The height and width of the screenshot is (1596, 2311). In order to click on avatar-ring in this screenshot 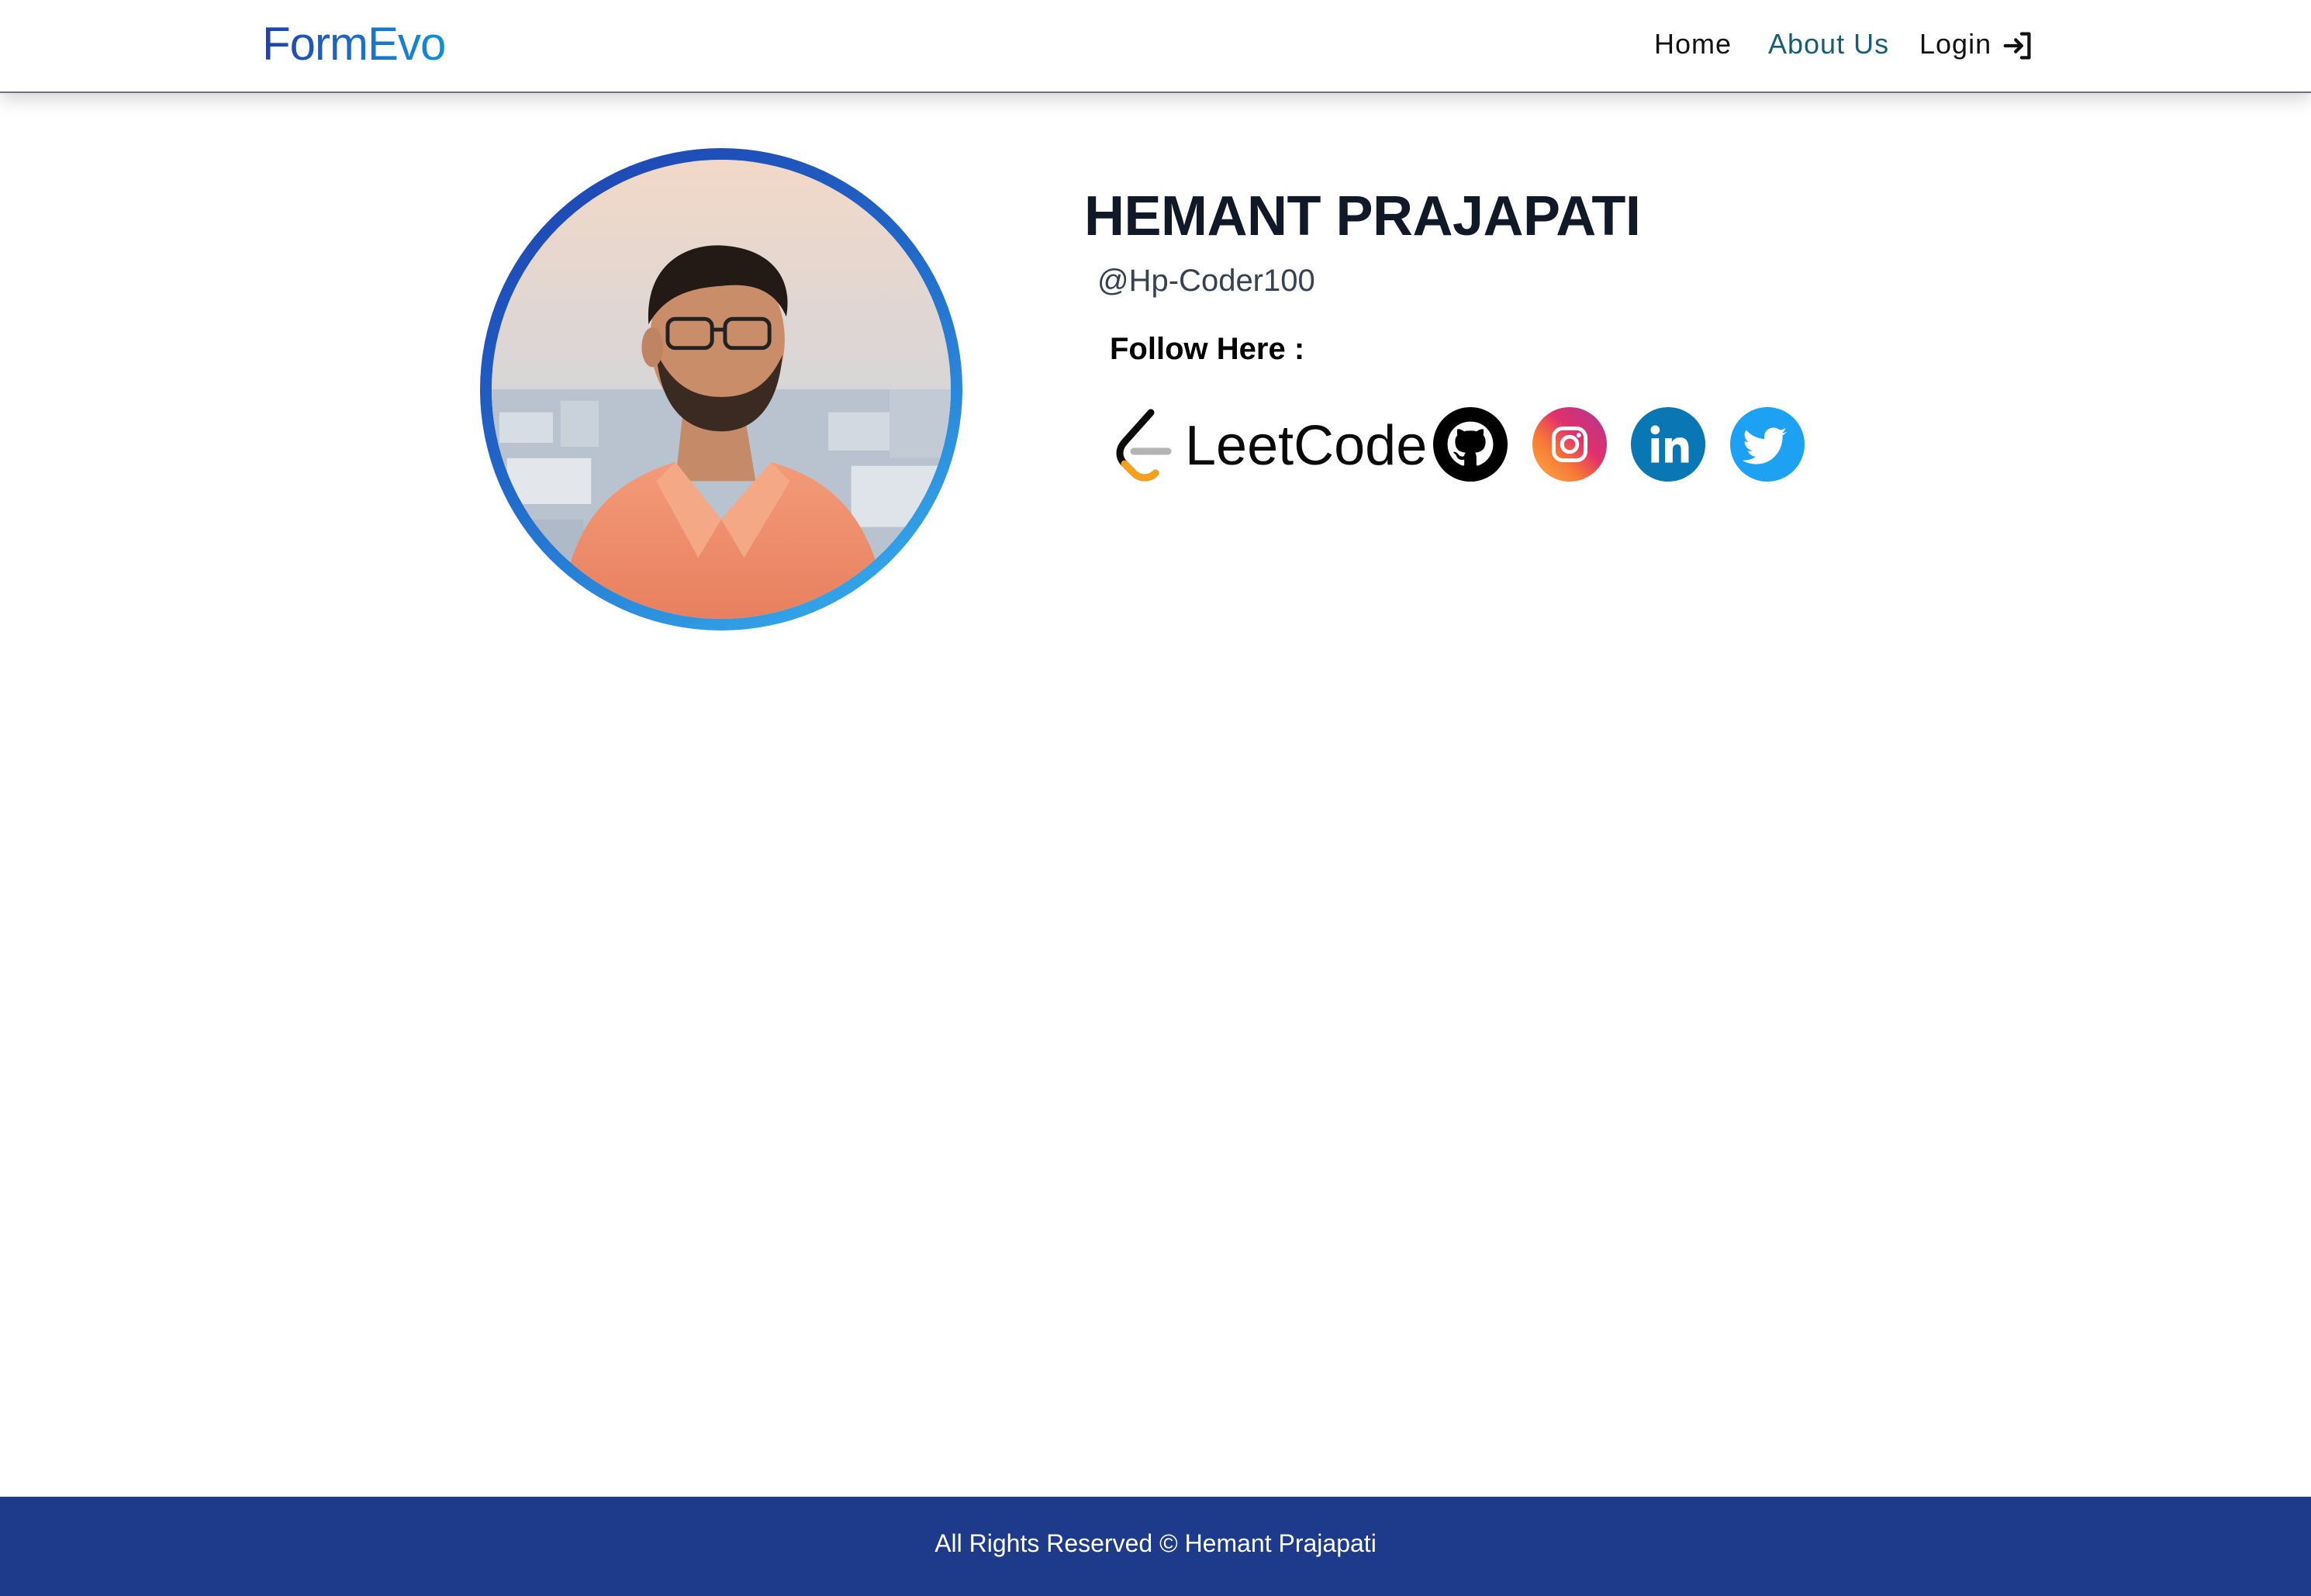, I will do `click(721, 389)`.